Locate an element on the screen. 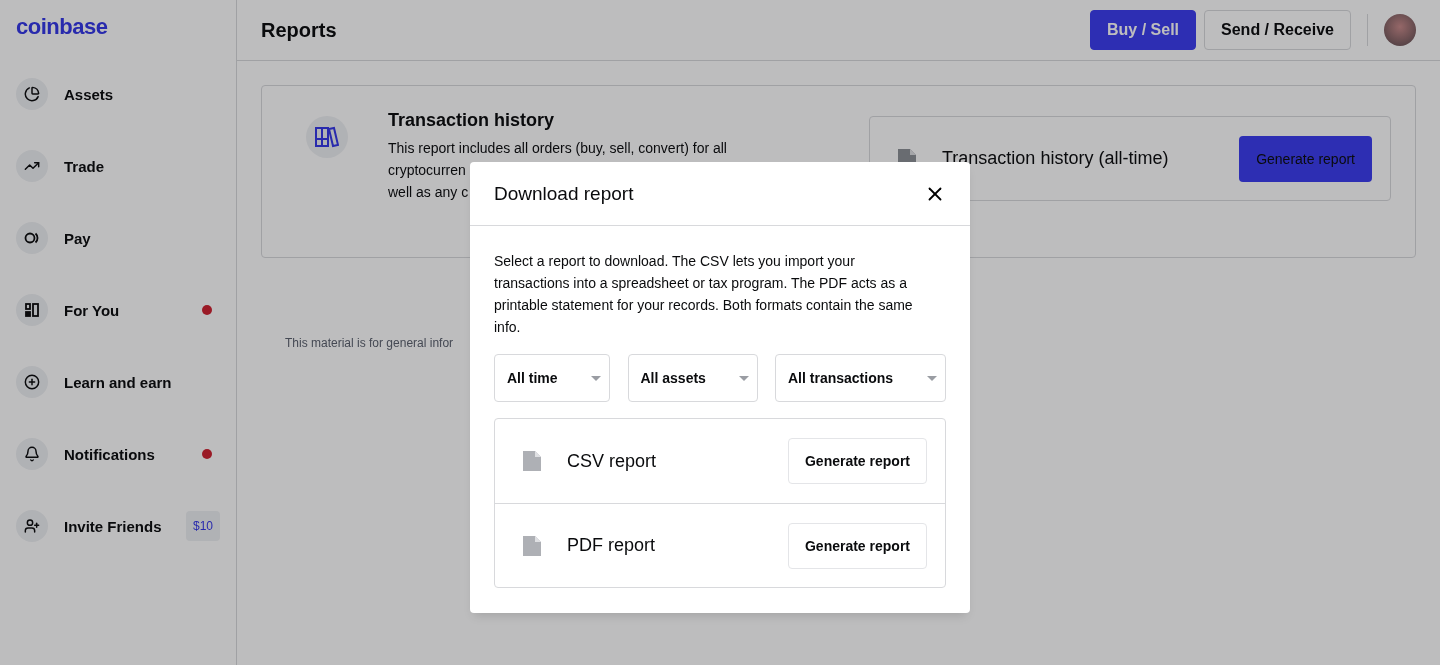 Image resolution: width=1440 pixels, height=665 pixels. trend-up-icon is located at coordinates (32, 166).